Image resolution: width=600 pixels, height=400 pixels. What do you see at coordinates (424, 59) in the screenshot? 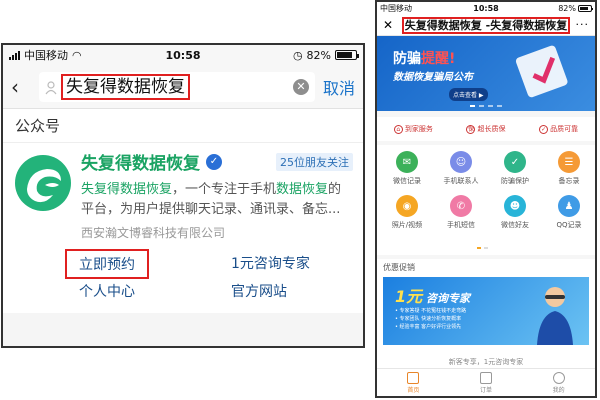
I see `banner-headline: 防骗提醒!` at bounding box center [424, 59].